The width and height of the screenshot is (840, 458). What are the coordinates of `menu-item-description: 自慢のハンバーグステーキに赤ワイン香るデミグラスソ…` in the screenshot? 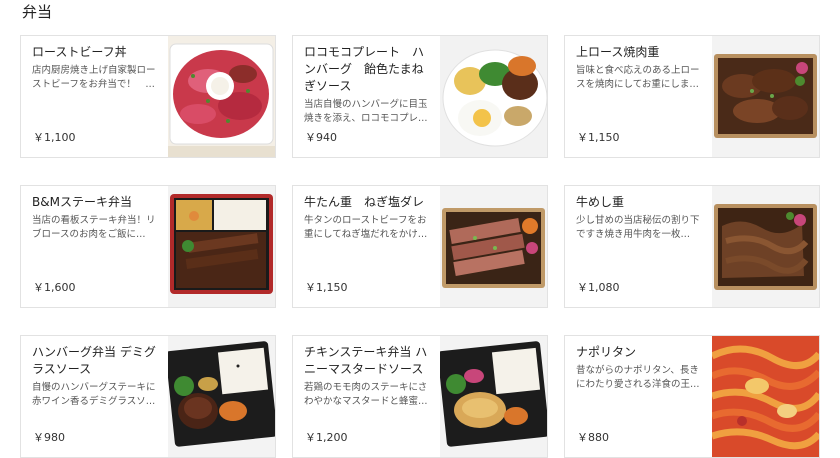 It's located at (94, 394).